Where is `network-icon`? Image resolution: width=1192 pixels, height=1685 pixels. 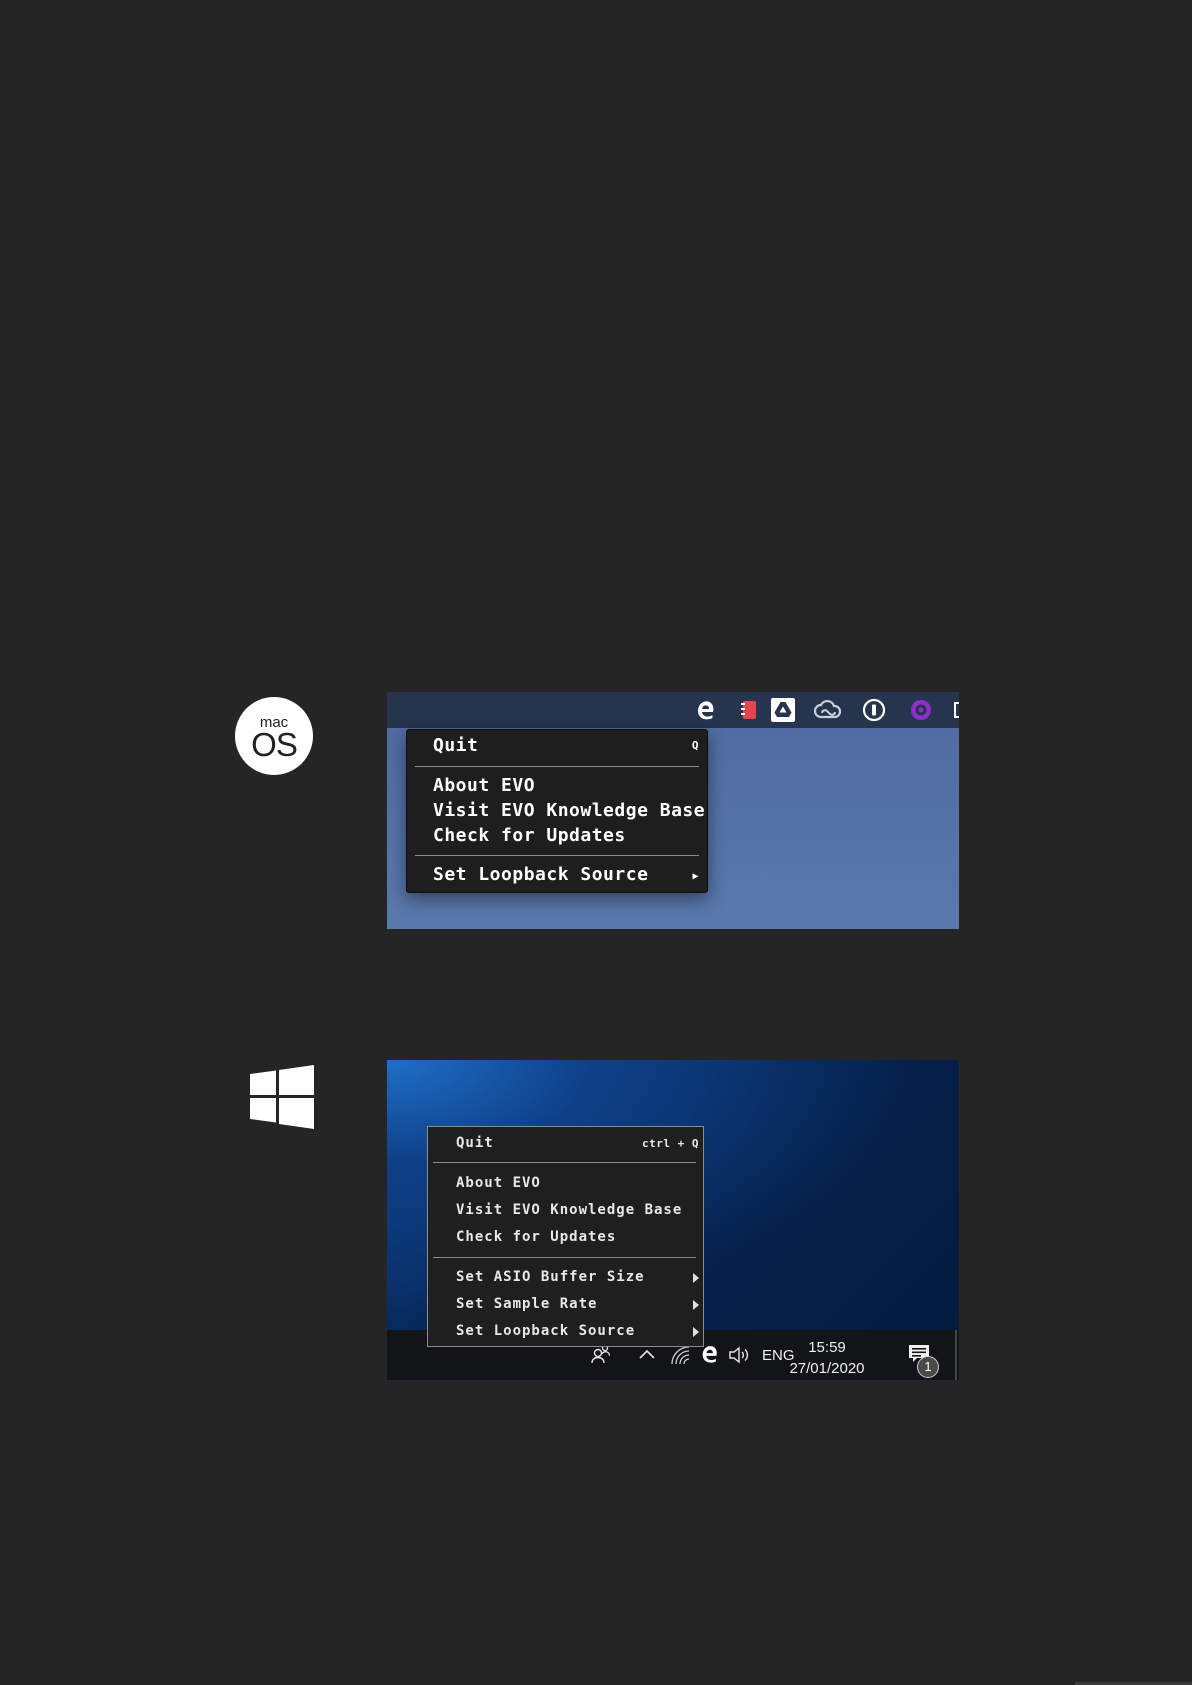 network-icon is located at coordinates (680, 1355).